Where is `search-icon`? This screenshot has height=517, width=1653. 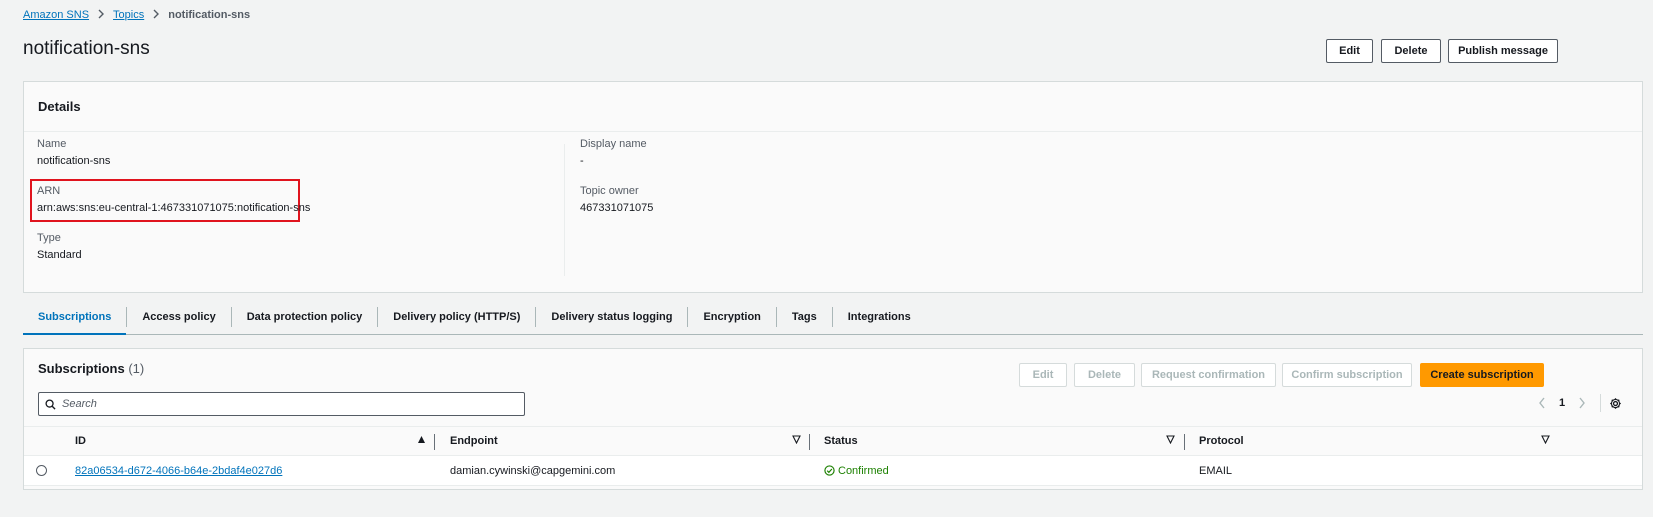
search-icon is located at coordinates (50, 404).